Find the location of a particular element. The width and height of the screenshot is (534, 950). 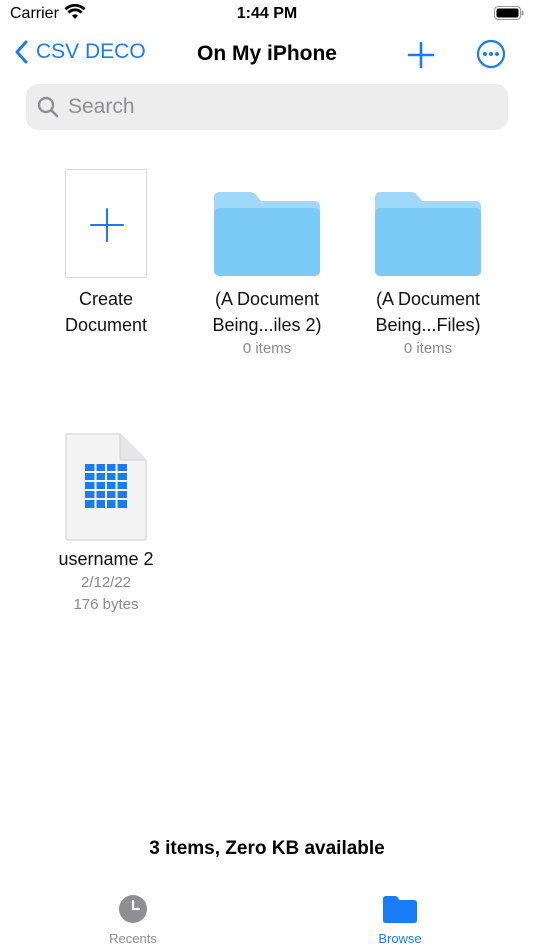

folder-item: (A Document Being...iles 2) 0 items is located at coordinates (267, 275).